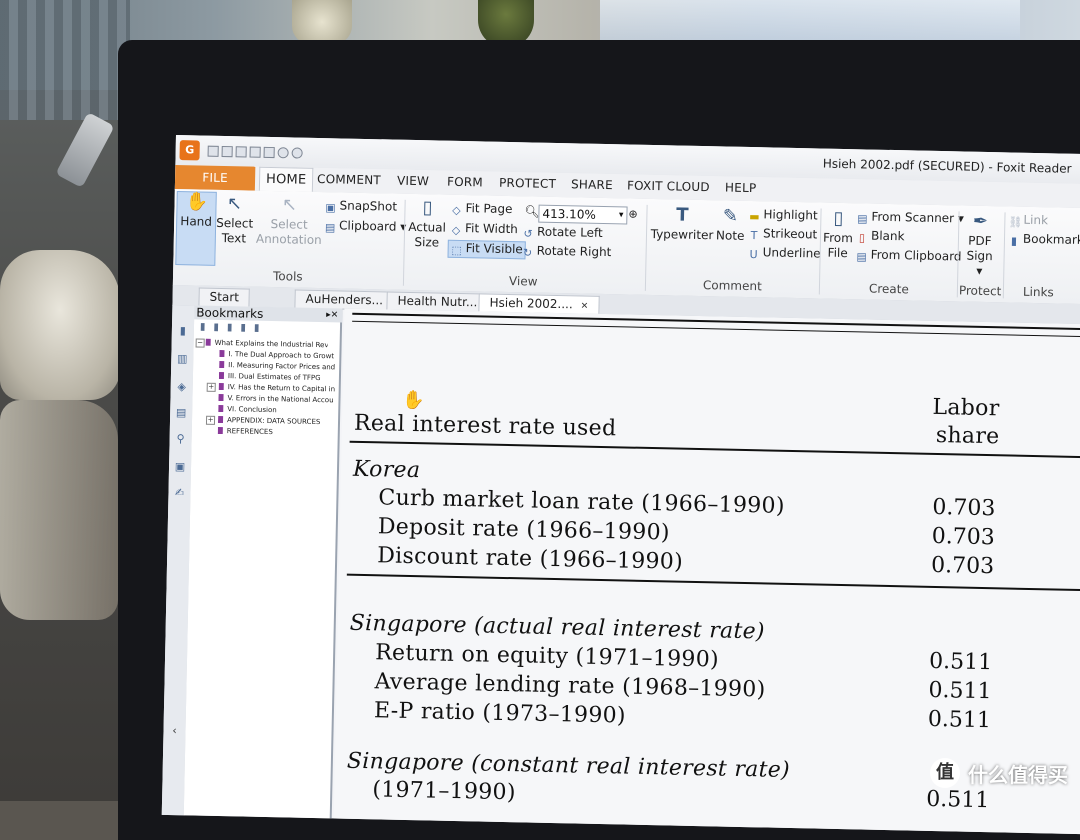 The height and width of the screenshot is (840, 1080). I want to click on select-annotation-button: ↖ Select Annotation, so click(289, 221).